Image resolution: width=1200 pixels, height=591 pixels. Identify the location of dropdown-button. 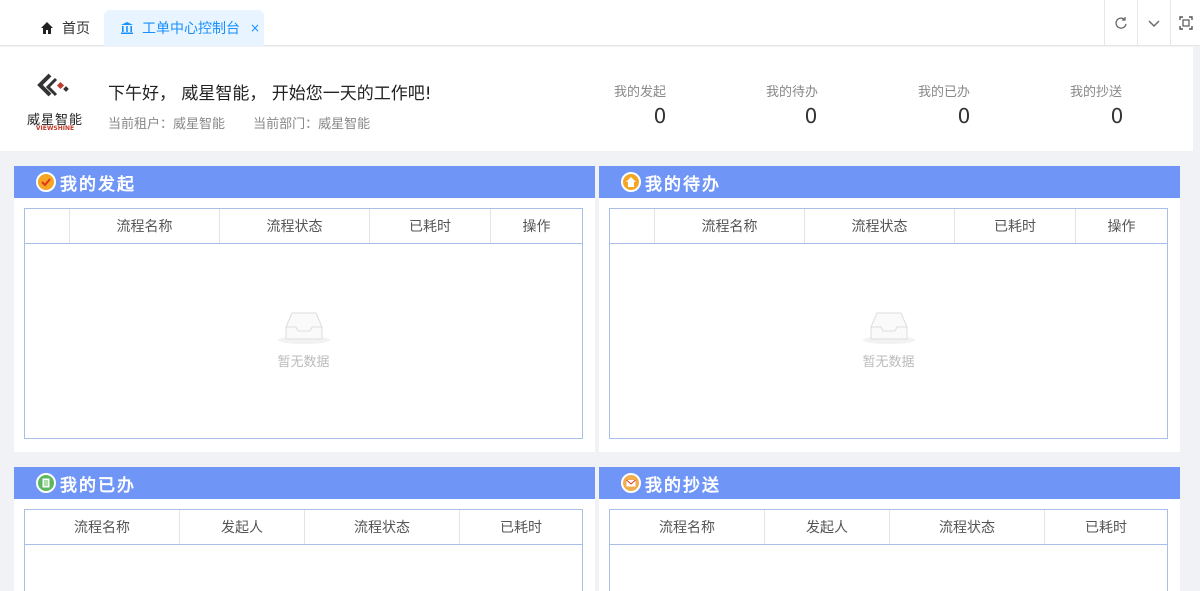
(1153, 23).